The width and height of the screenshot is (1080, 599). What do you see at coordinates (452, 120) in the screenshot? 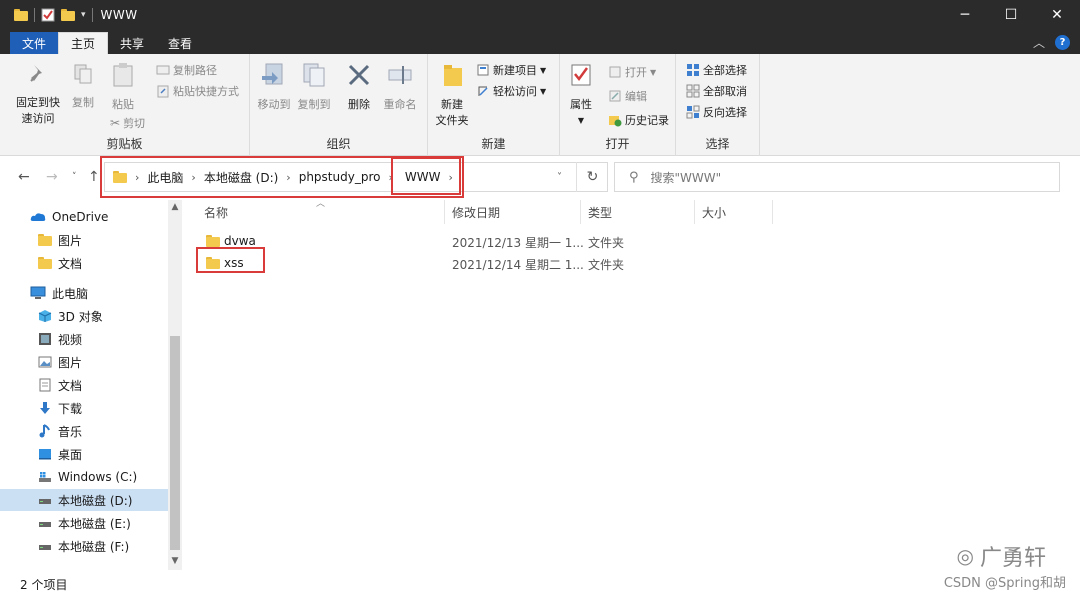
I see `new-folder-label-2: 文件夹` at bounding box center [452, 120].